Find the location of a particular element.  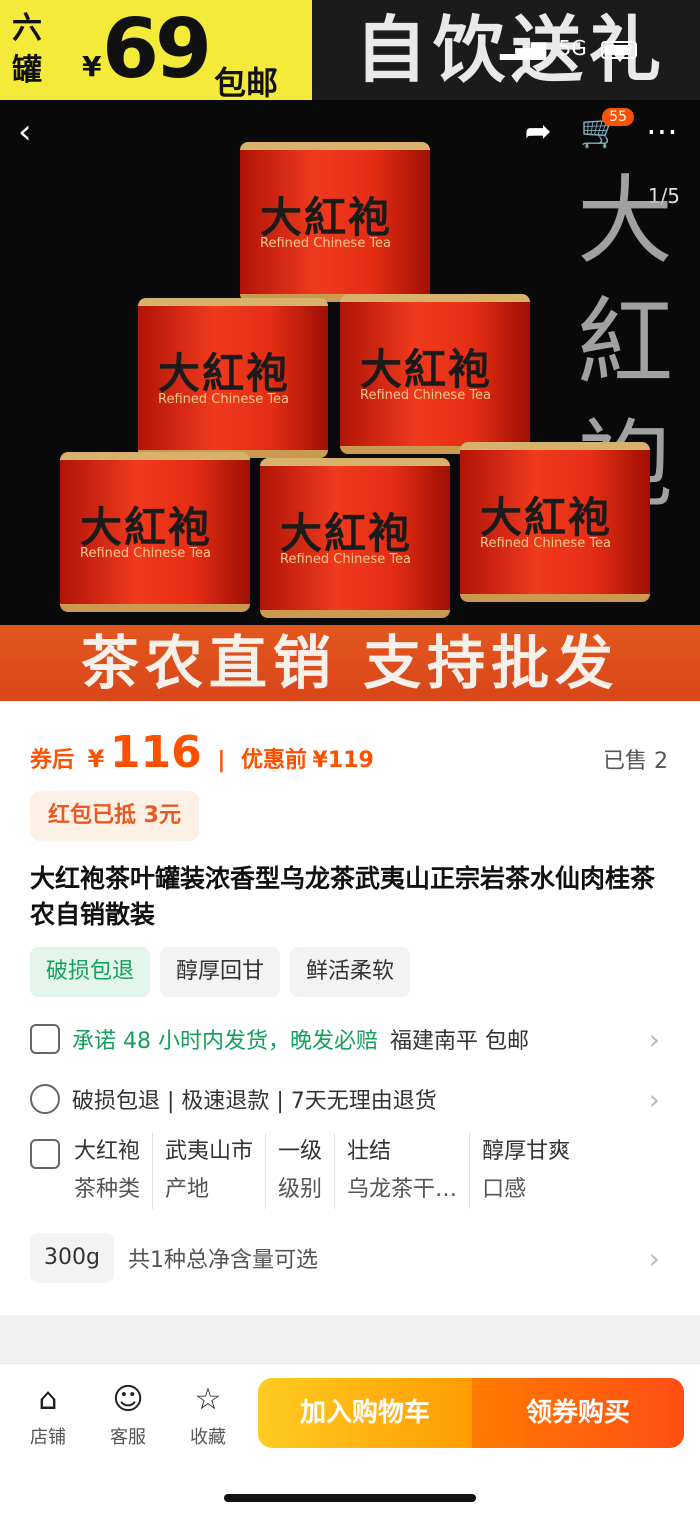

currency-symbol: ¥ is located at coordinates (96, 759).